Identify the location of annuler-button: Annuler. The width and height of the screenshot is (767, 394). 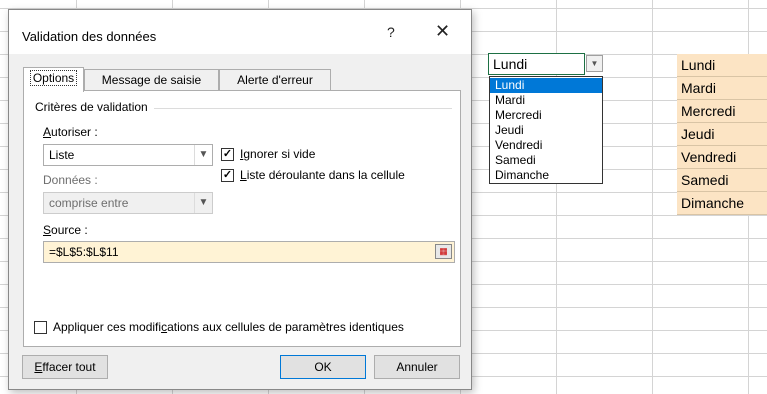
(417, 367).